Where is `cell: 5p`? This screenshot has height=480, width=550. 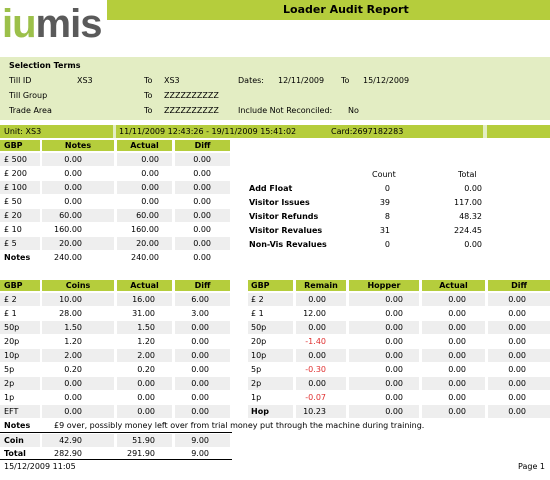
cell: 5p is located at coordinates (256, 369).